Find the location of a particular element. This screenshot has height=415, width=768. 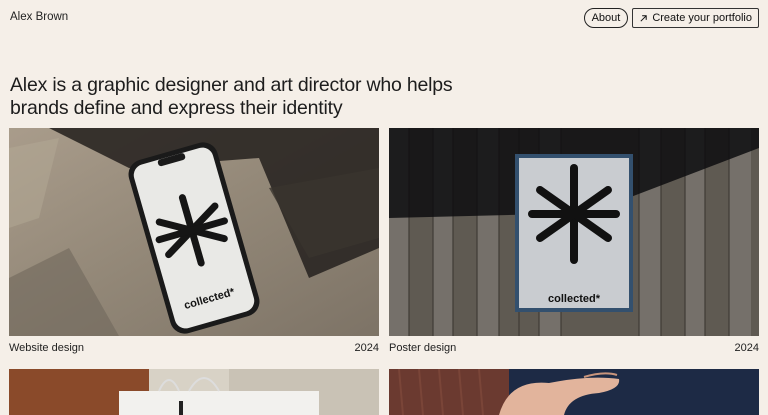

site-brand: Alex Brown is located at coordinates (39, 17).